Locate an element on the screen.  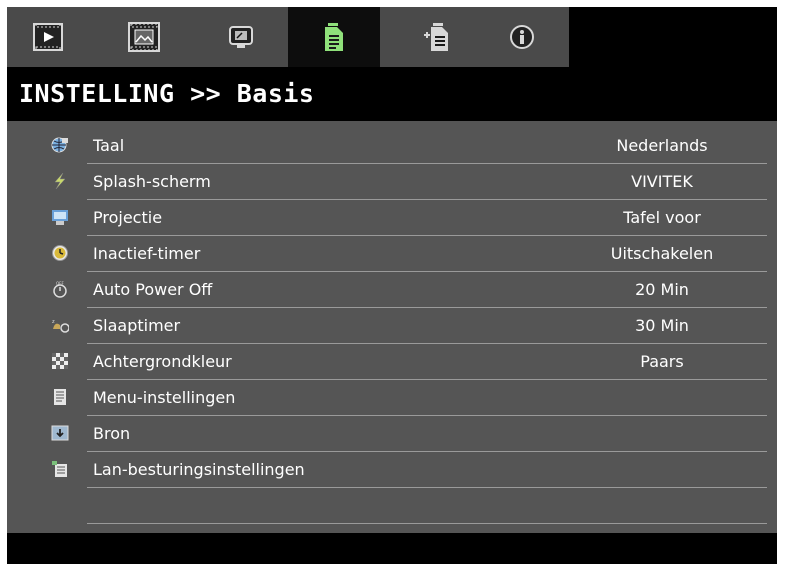
menu-item-label: Inactief-timer is located at coordinates (147, 253).